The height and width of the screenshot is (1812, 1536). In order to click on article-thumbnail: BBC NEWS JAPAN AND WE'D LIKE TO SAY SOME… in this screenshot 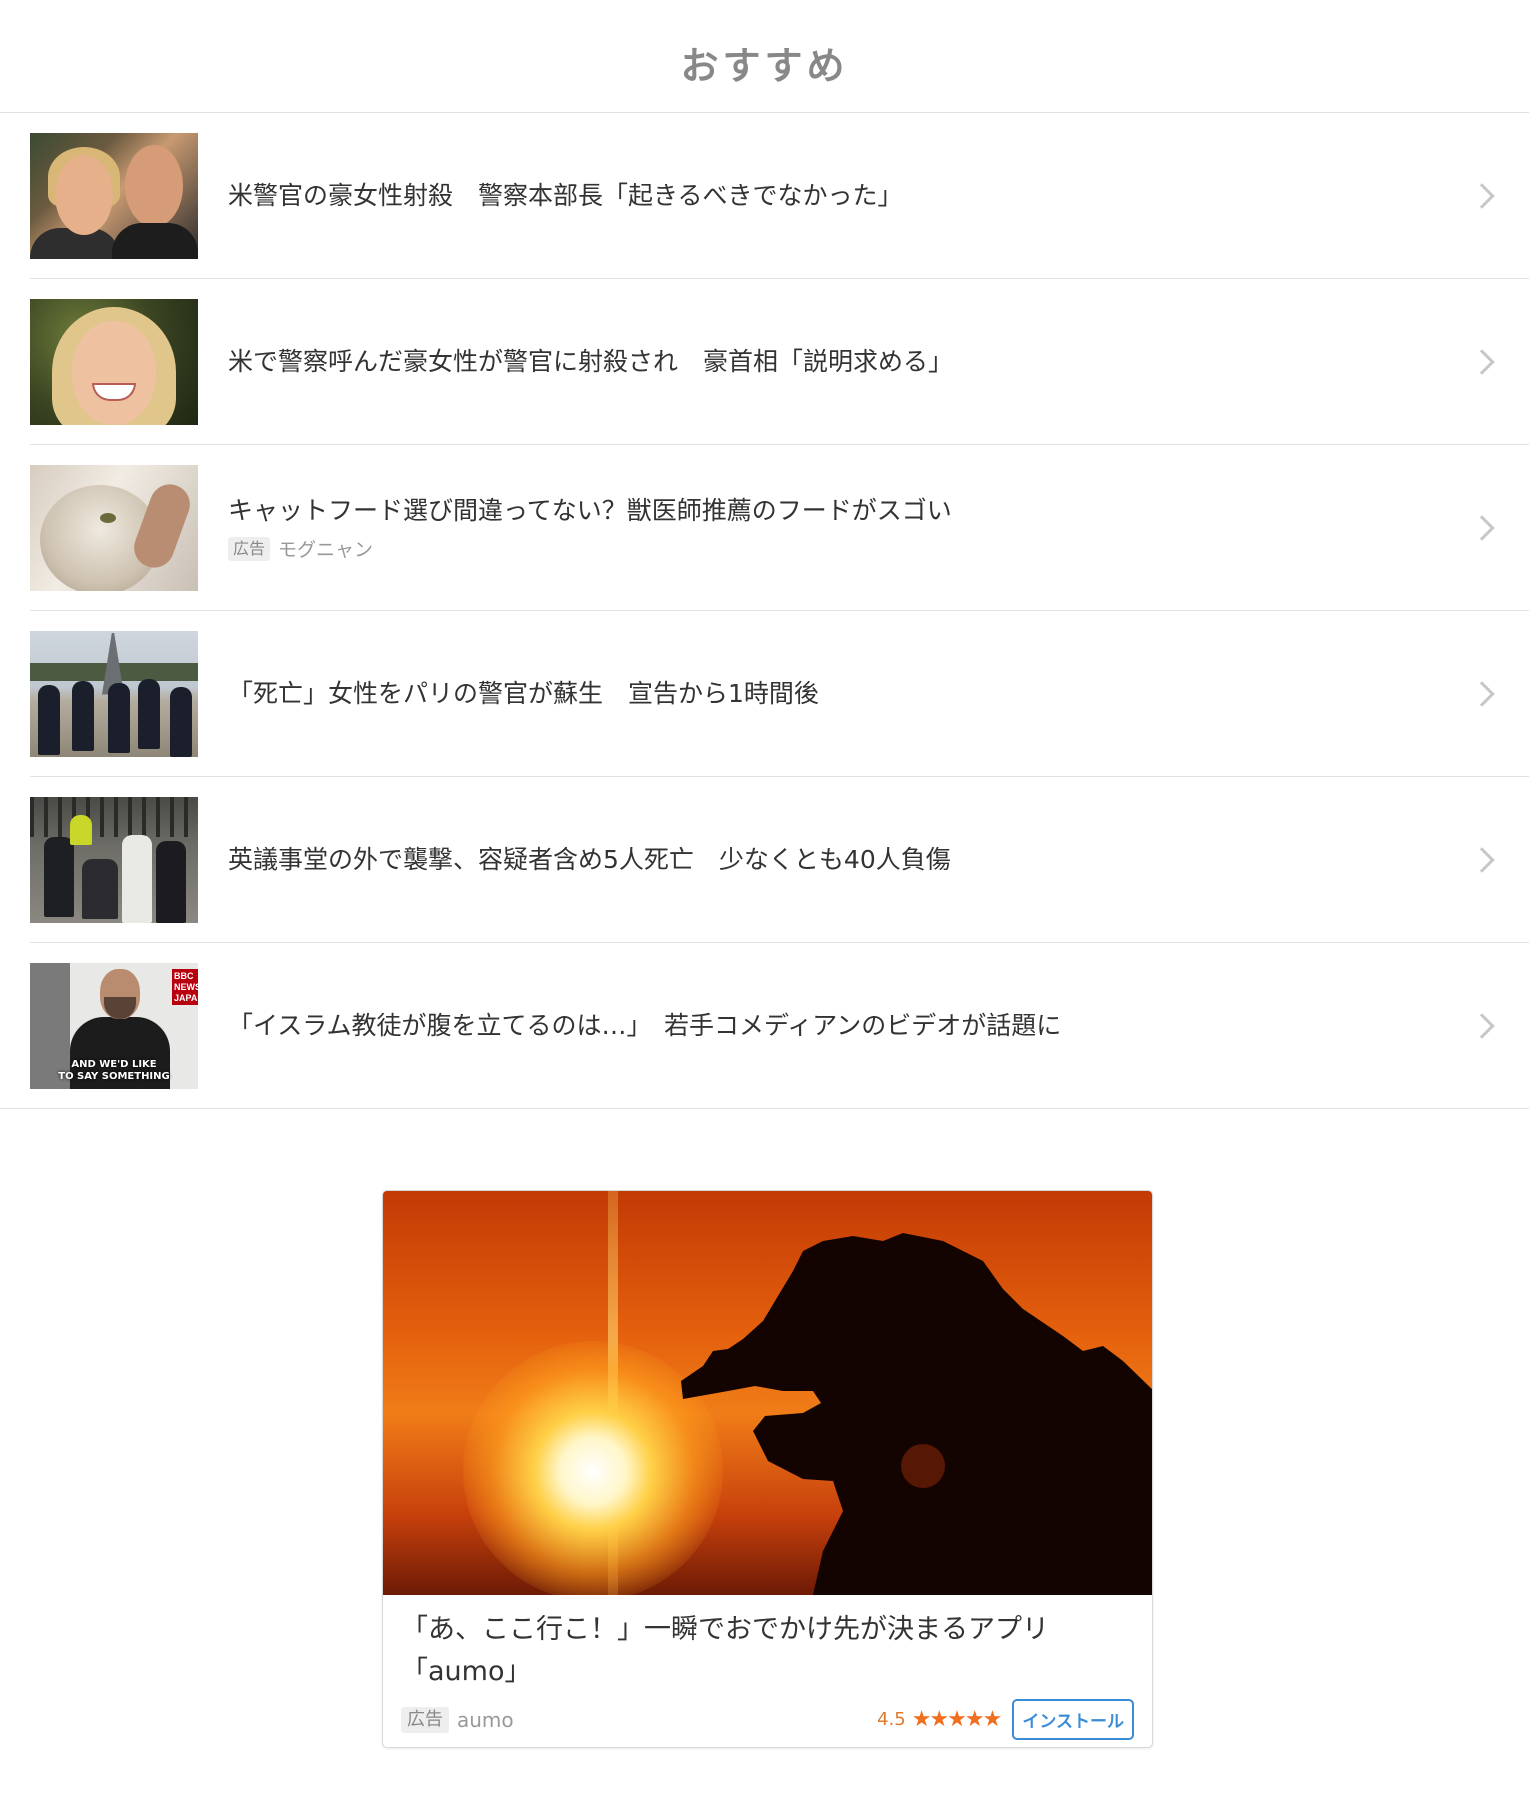, I will do `click(114, 1025)`.